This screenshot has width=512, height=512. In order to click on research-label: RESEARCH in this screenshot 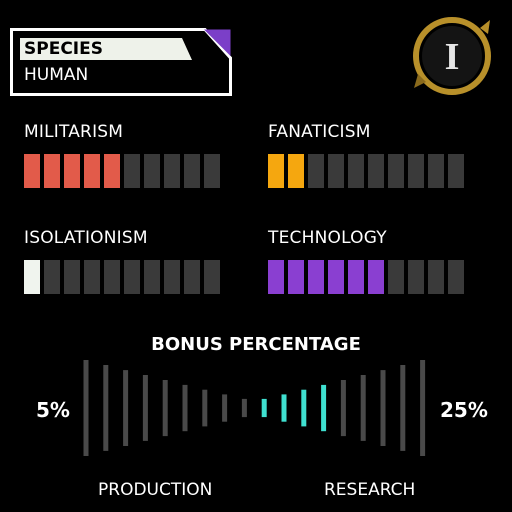, I will do `click(370, 490)`.